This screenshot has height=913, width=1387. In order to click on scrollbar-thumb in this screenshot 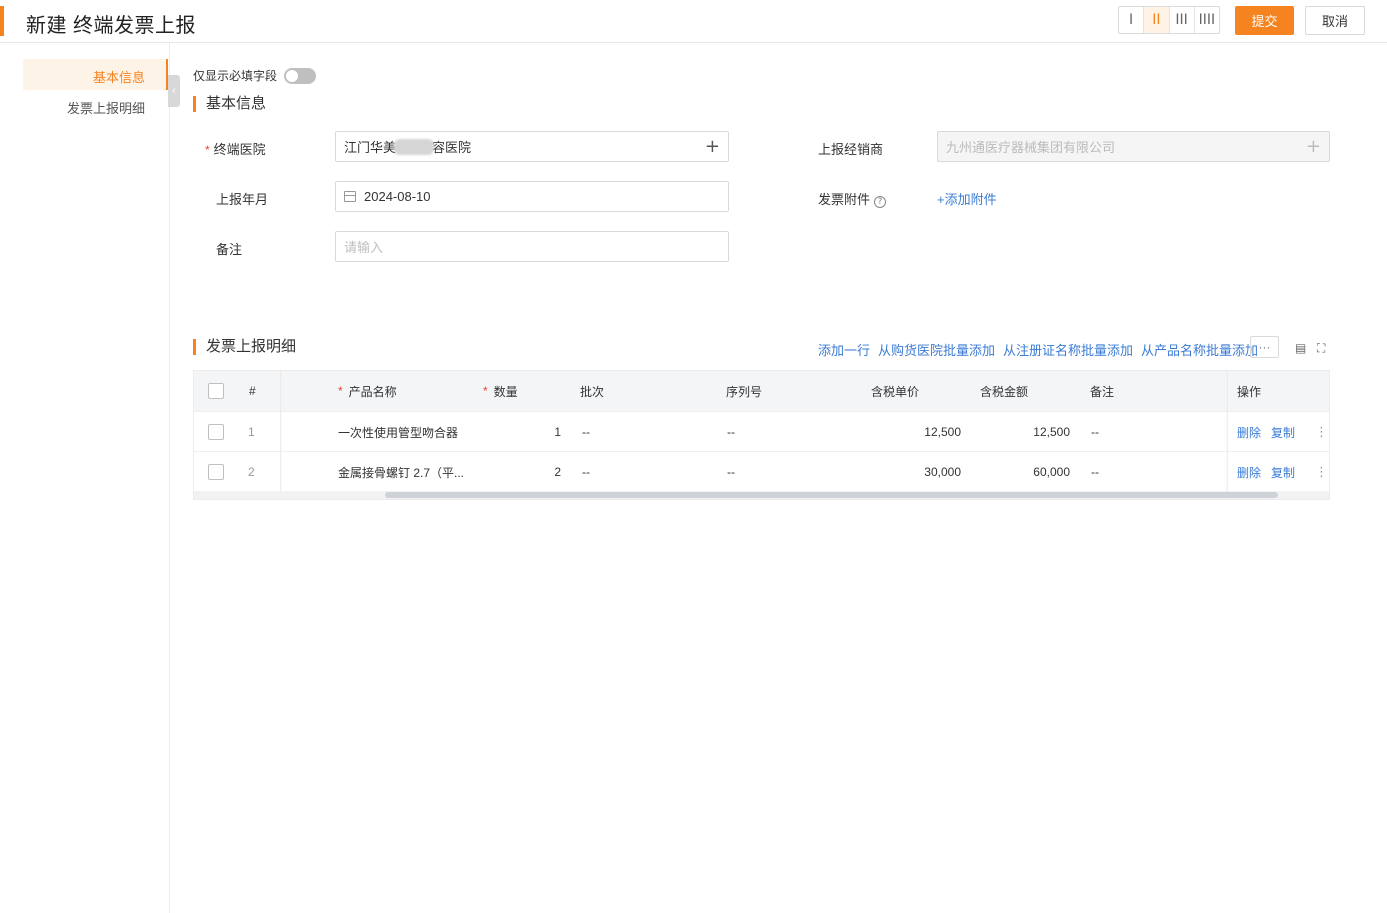, I will do `click(831, 495)`.